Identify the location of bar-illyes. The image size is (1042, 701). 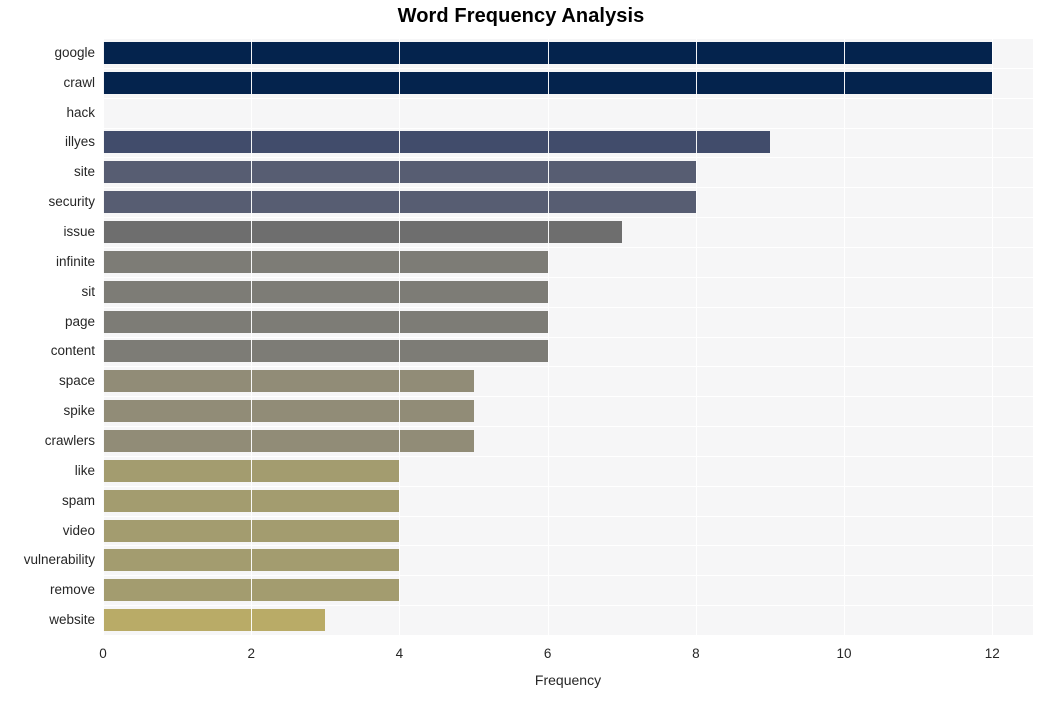
(436, 142).